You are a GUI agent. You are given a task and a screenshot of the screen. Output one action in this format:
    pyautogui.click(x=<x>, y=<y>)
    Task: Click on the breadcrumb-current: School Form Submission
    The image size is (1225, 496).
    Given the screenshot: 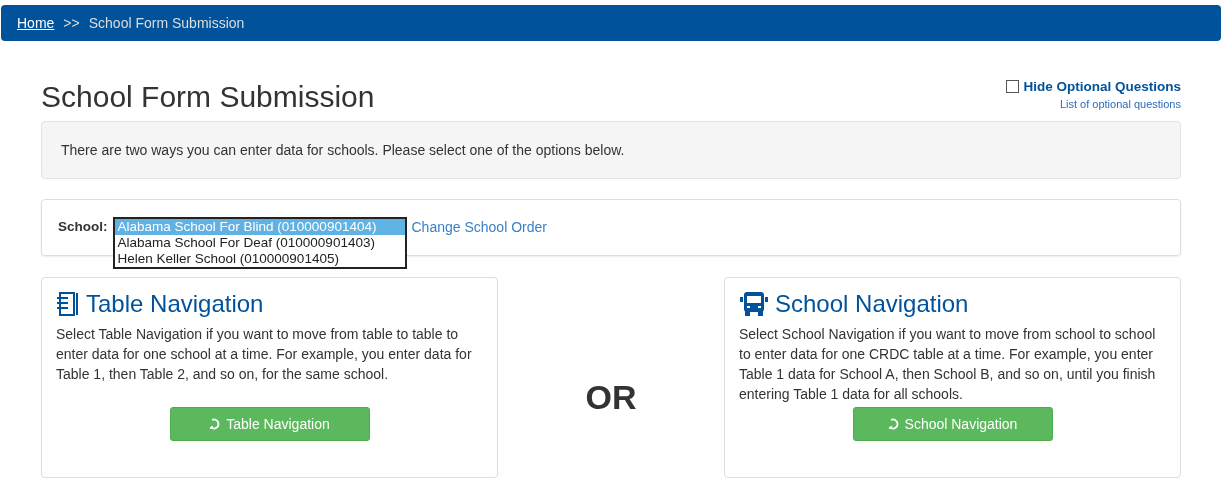 What is the action you would take?
    pyautogui.click(x=166, y=23)
    